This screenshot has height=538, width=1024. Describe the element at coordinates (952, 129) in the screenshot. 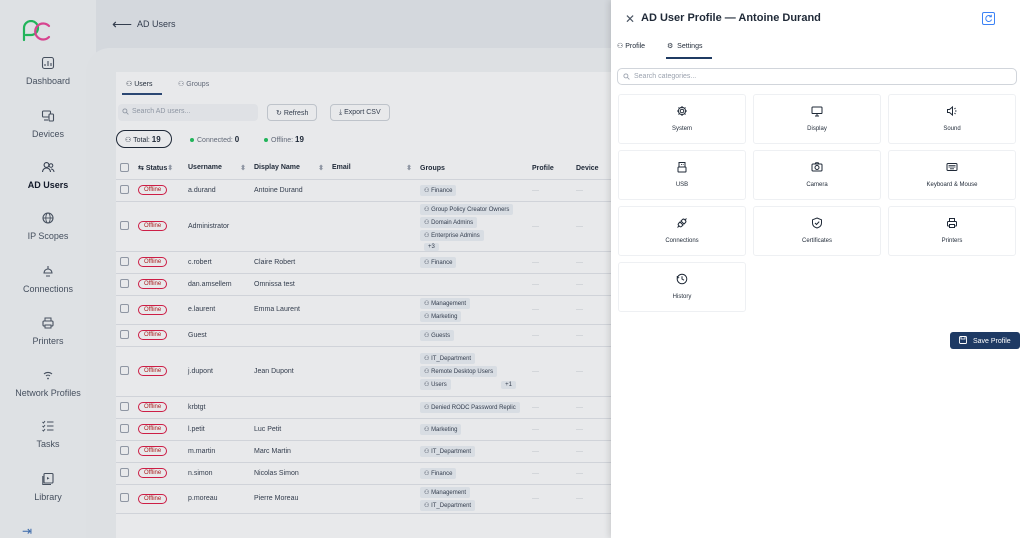

I see `category-label: Sound` at that location.